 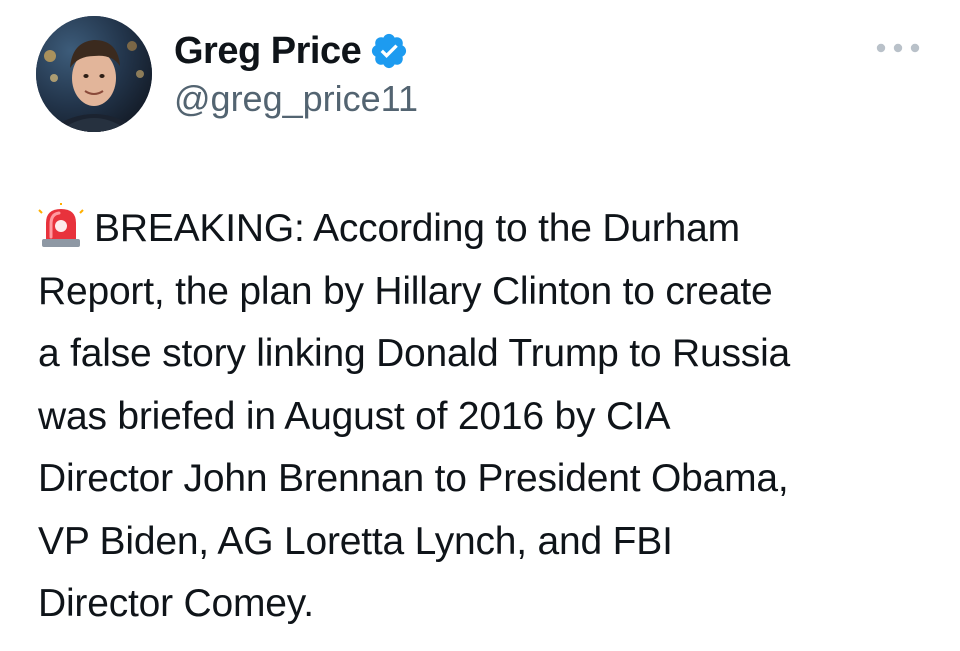 I want to click on more-options-button, so click(x=898, y=48).